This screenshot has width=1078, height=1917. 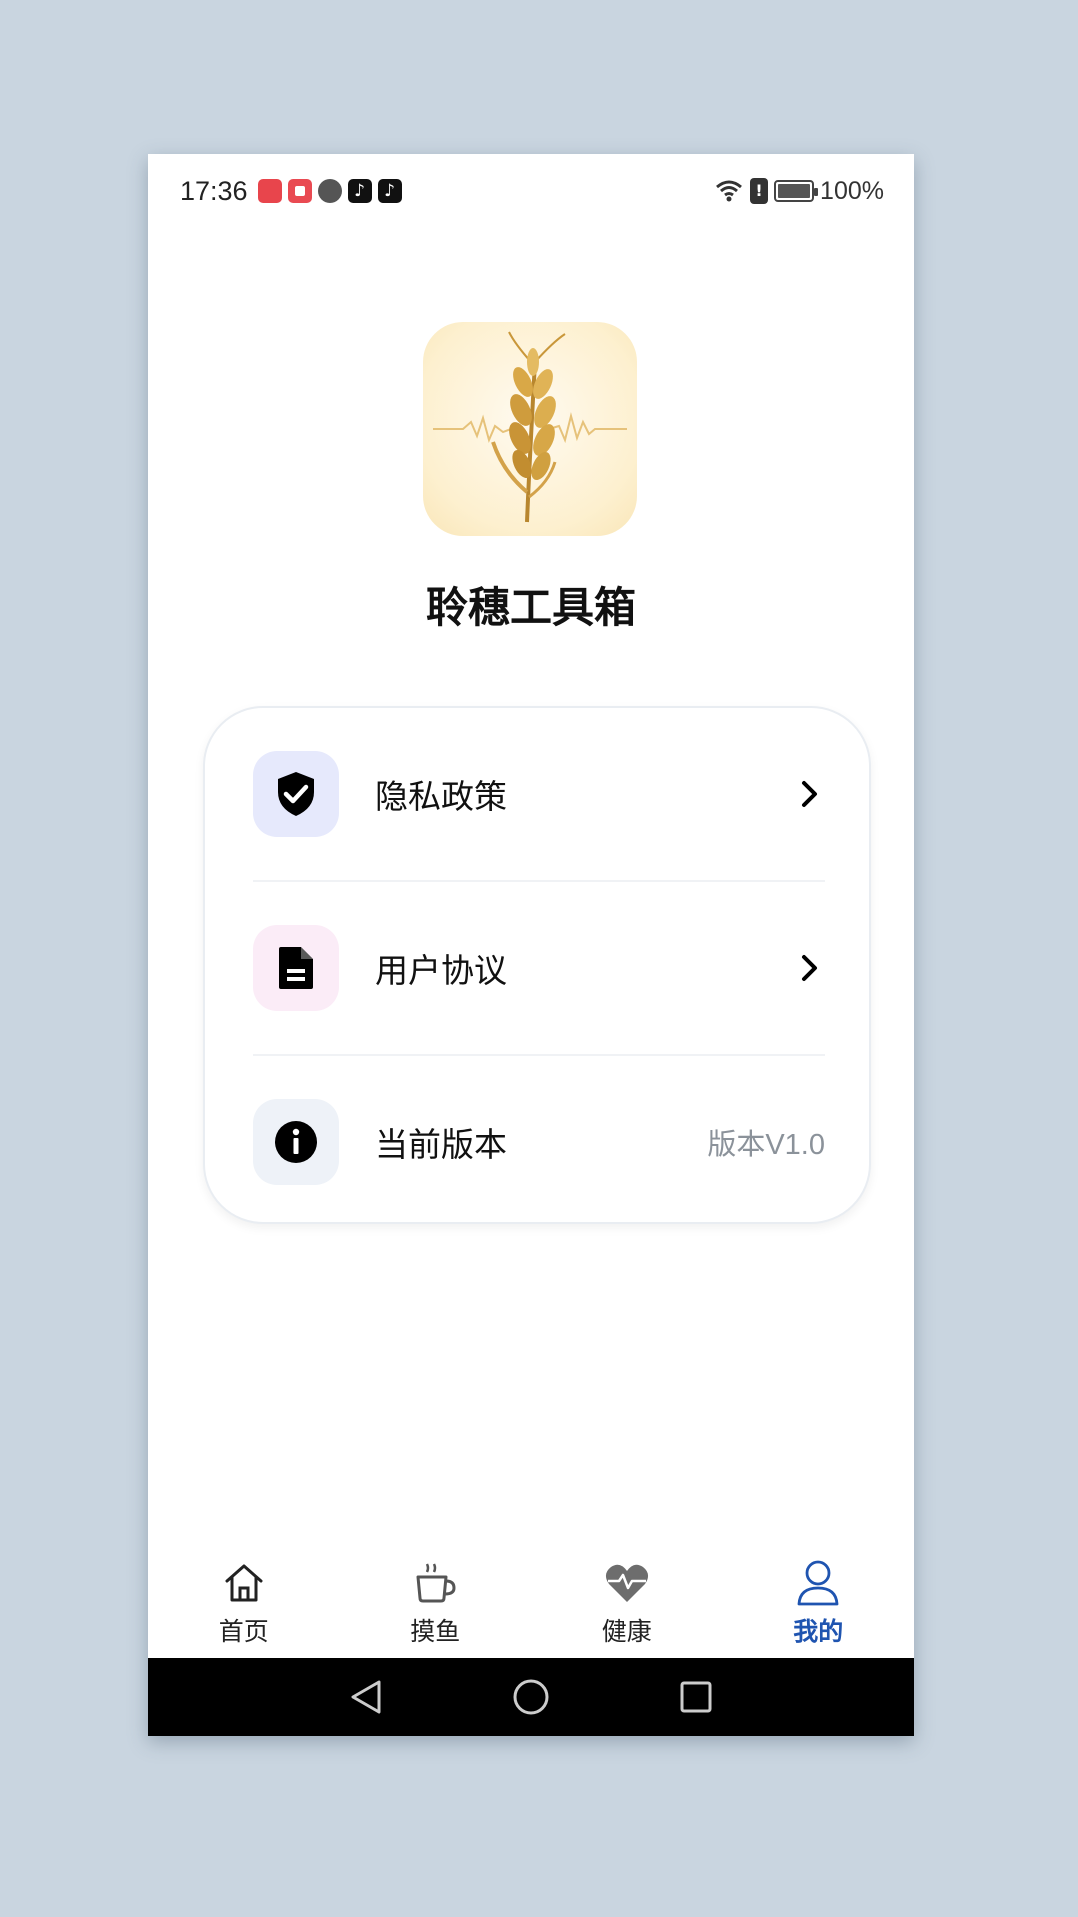 I want to click on shield-check-icon, so click(x=296, y=794).